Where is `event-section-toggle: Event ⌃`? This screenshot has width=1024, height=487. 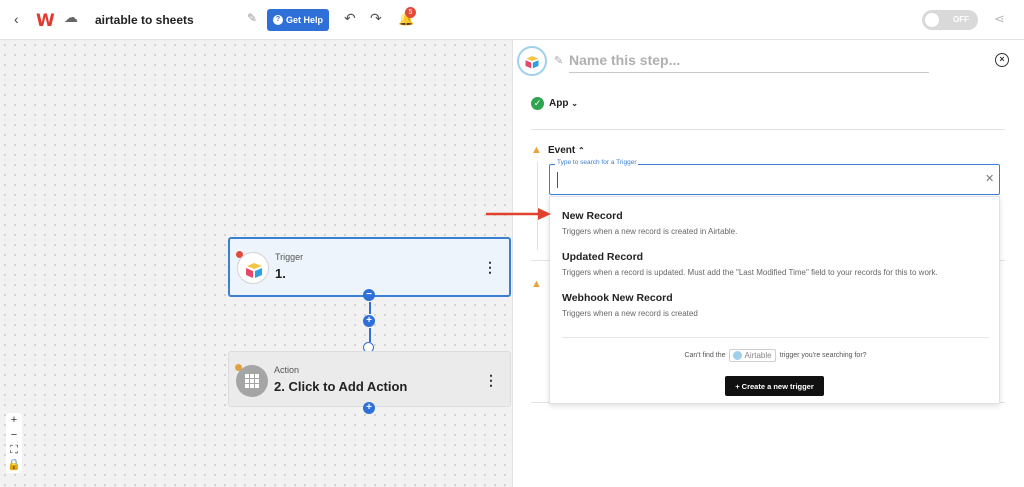
event-section-toggle: Event ⌃ is located at coordinates (566, 150).